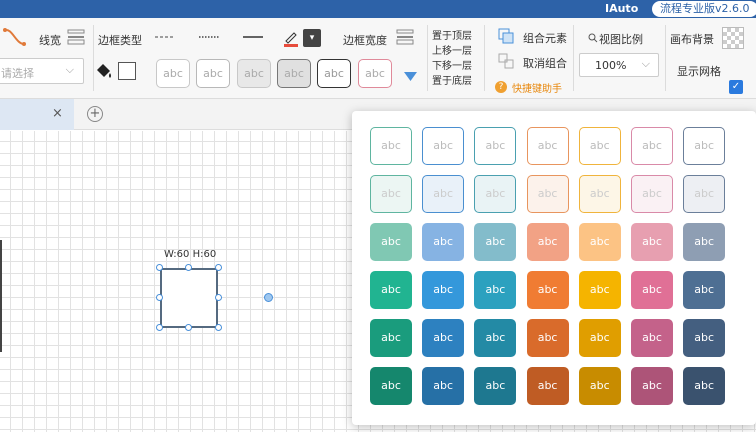 Image resolution: width=756 pixels, height=432 pixels. Describe the element at coordinates (405, 37) in the screenshot. I see `border-width-icon` at that location.